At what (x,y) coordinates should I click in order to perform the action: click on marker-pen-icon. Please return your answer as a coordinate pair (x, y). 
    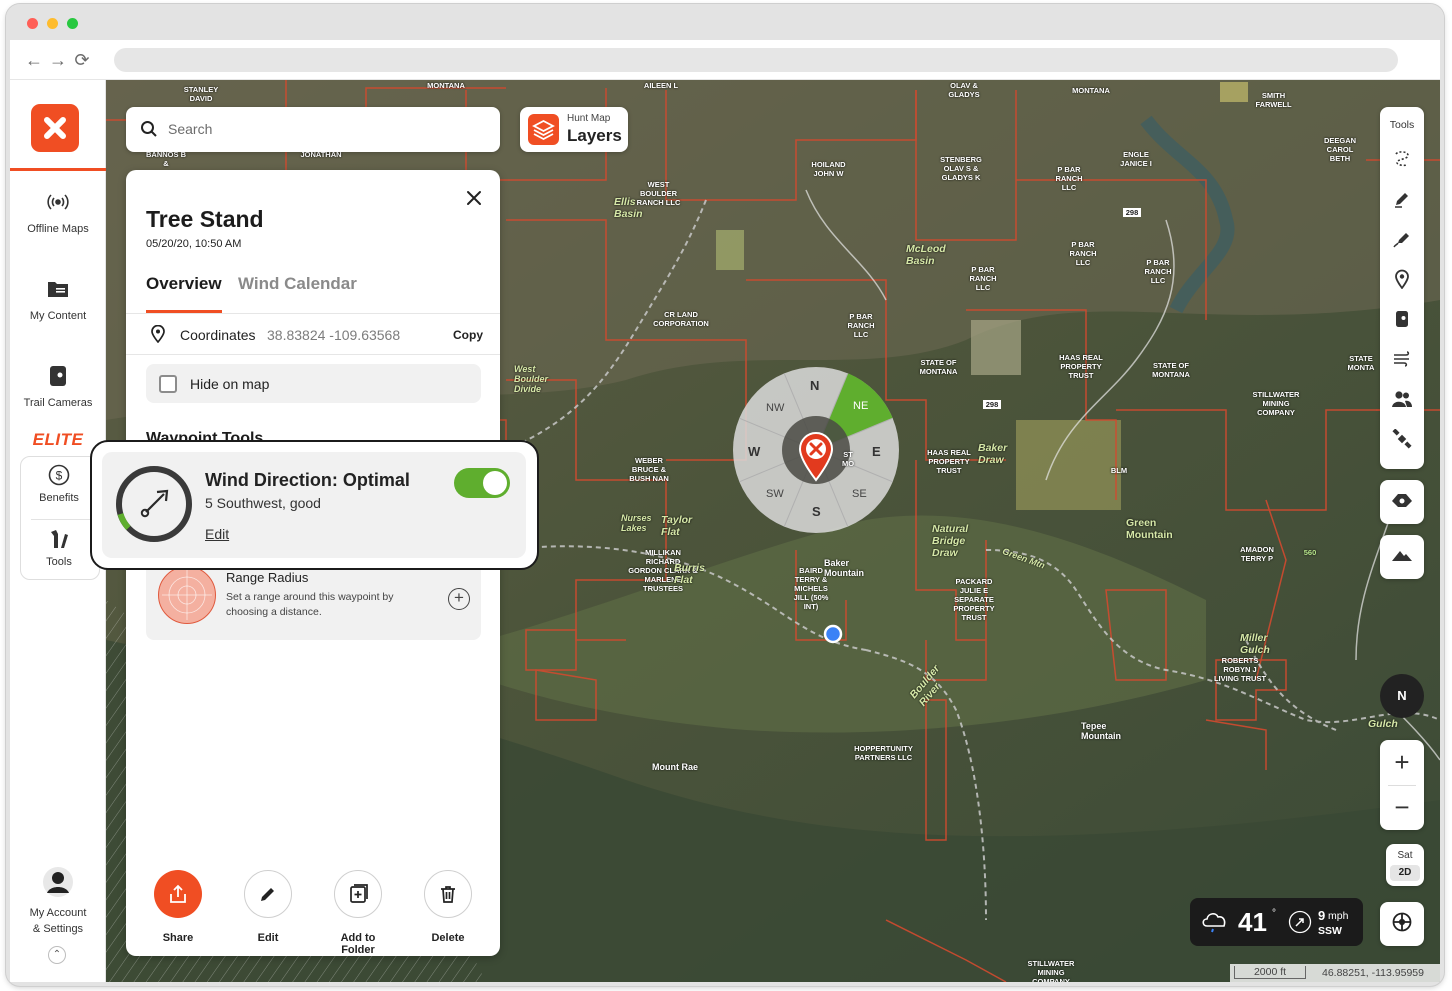
    Looking at the image, I should click on (1402, 239).